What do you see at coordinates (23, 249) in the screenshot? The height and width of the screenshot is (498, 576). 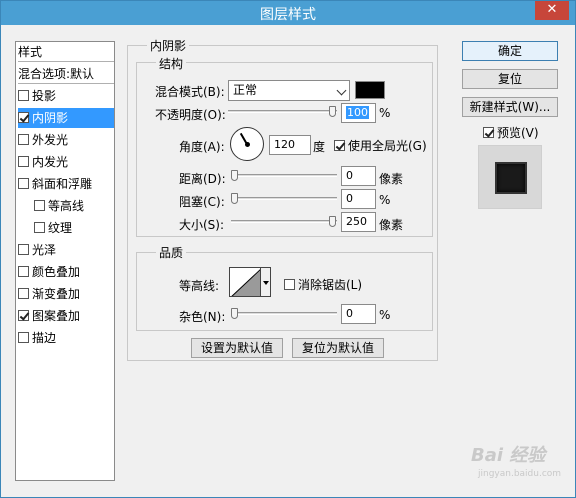 I see `satin-checkbox` at bounding box center [23, 249].